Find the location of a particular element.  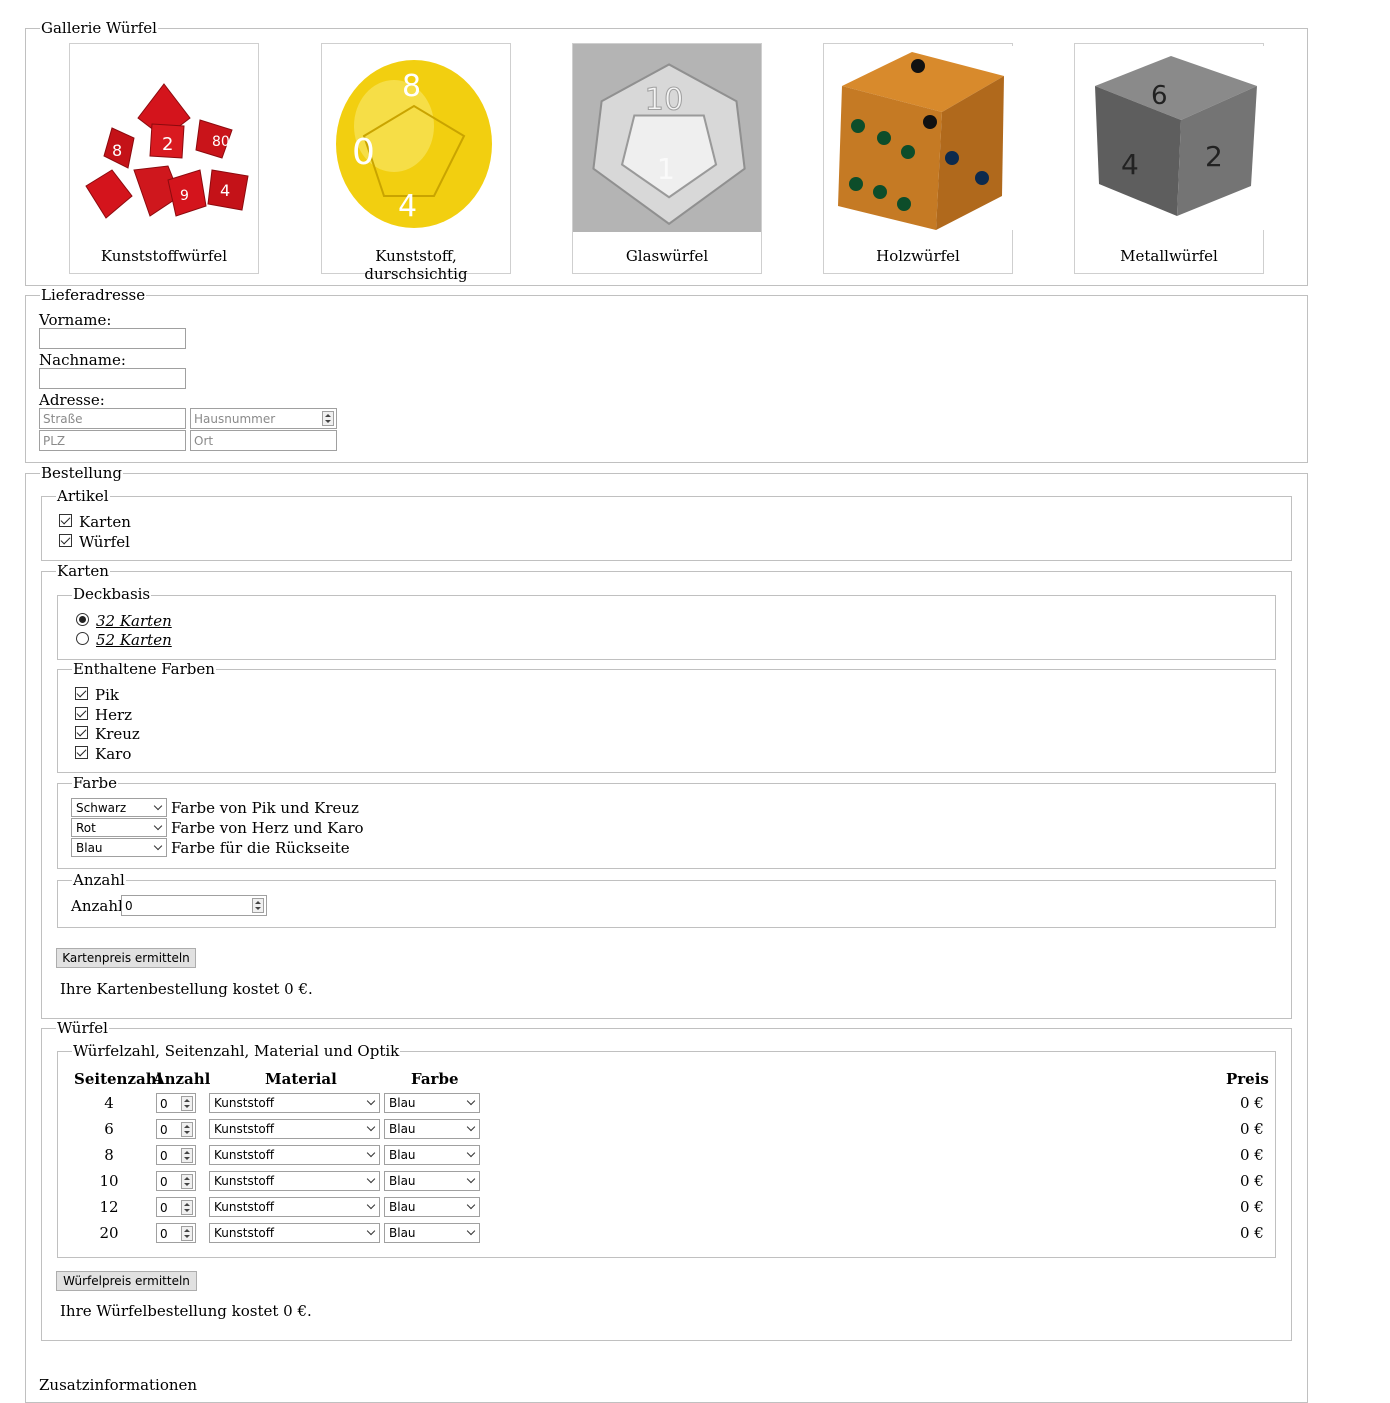

color-label-back: Farbe für die Rückseite is located at coordinates (260, 848).